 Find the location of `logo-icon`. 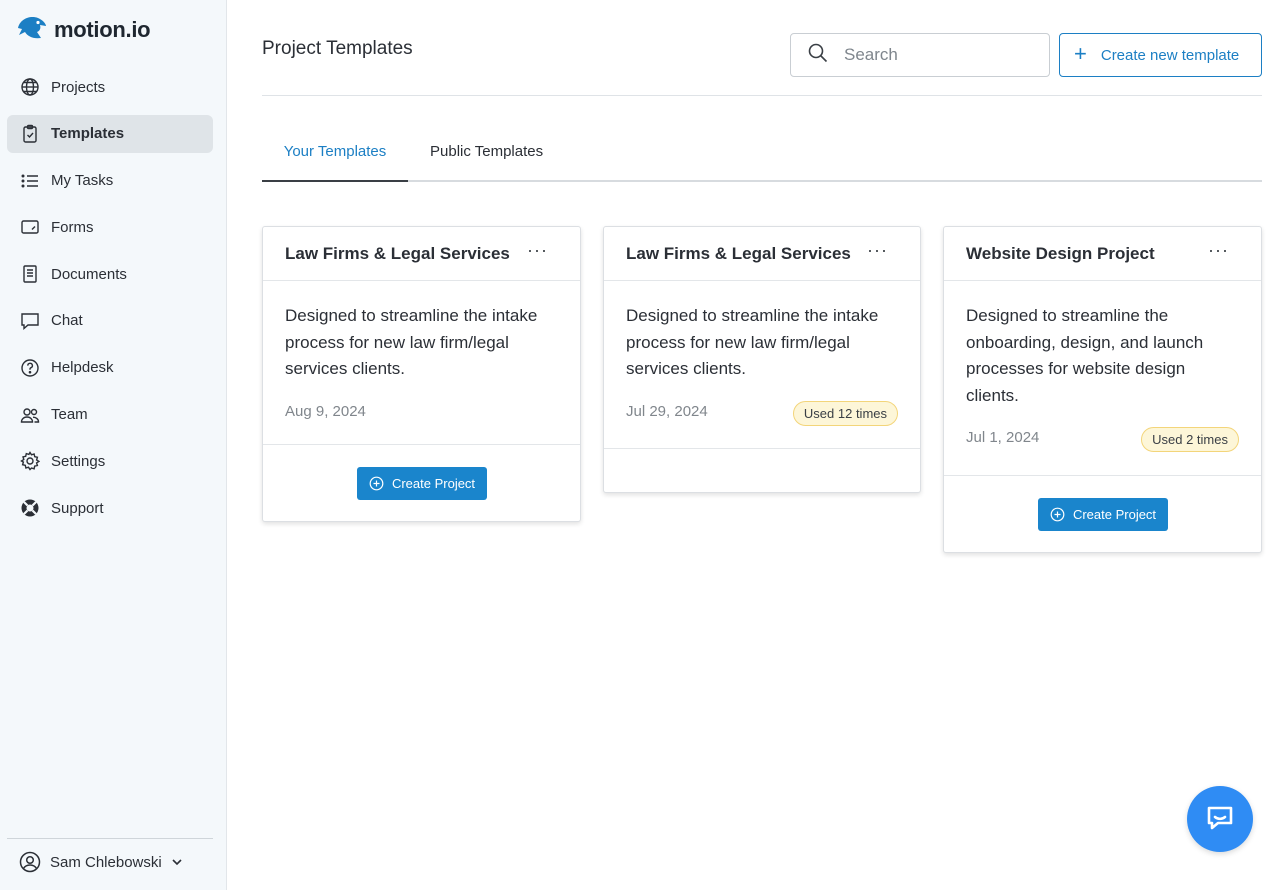

logo-icon is located at coordinates (32, 30).